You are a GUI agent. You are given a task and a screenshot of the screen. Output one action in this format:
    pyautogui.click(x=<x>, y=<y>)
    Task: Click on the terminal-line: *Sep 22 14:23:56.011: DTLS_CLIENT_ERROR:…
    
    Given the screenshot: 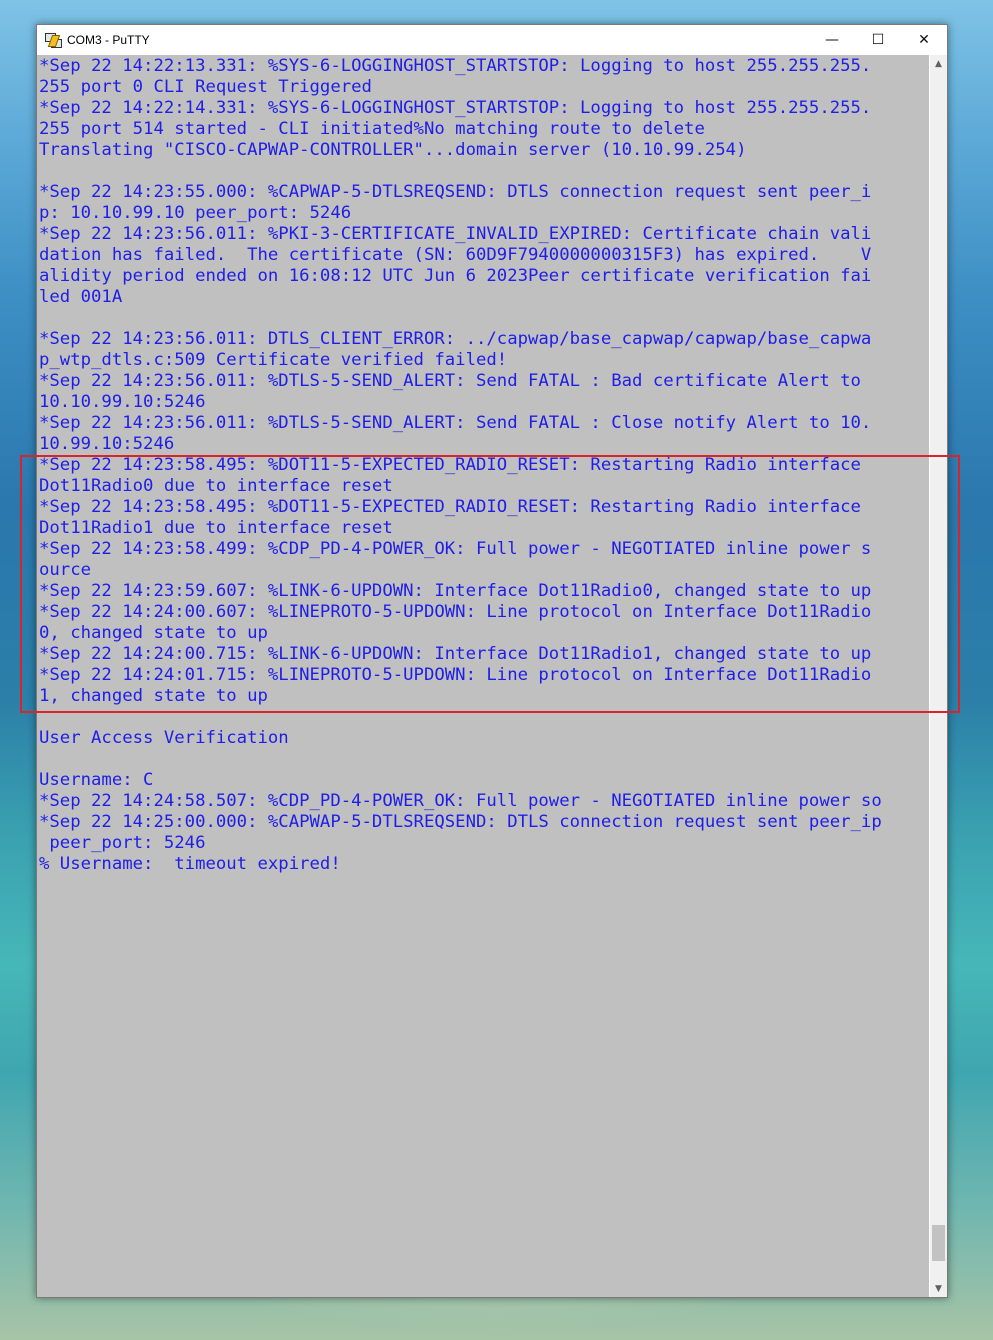 What is the action you would take?
    pyautogui.click(x=455, y=339)
    